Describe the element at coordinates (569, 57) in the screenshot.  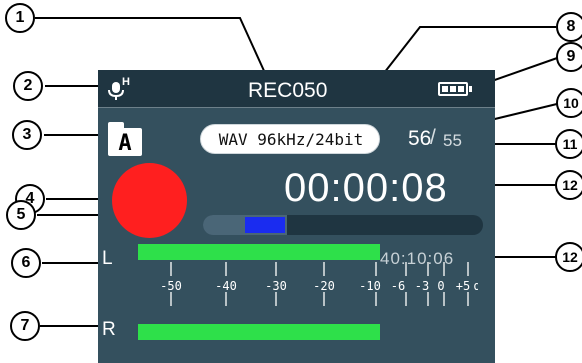
I see `callout-badge-9: 9` at that location.